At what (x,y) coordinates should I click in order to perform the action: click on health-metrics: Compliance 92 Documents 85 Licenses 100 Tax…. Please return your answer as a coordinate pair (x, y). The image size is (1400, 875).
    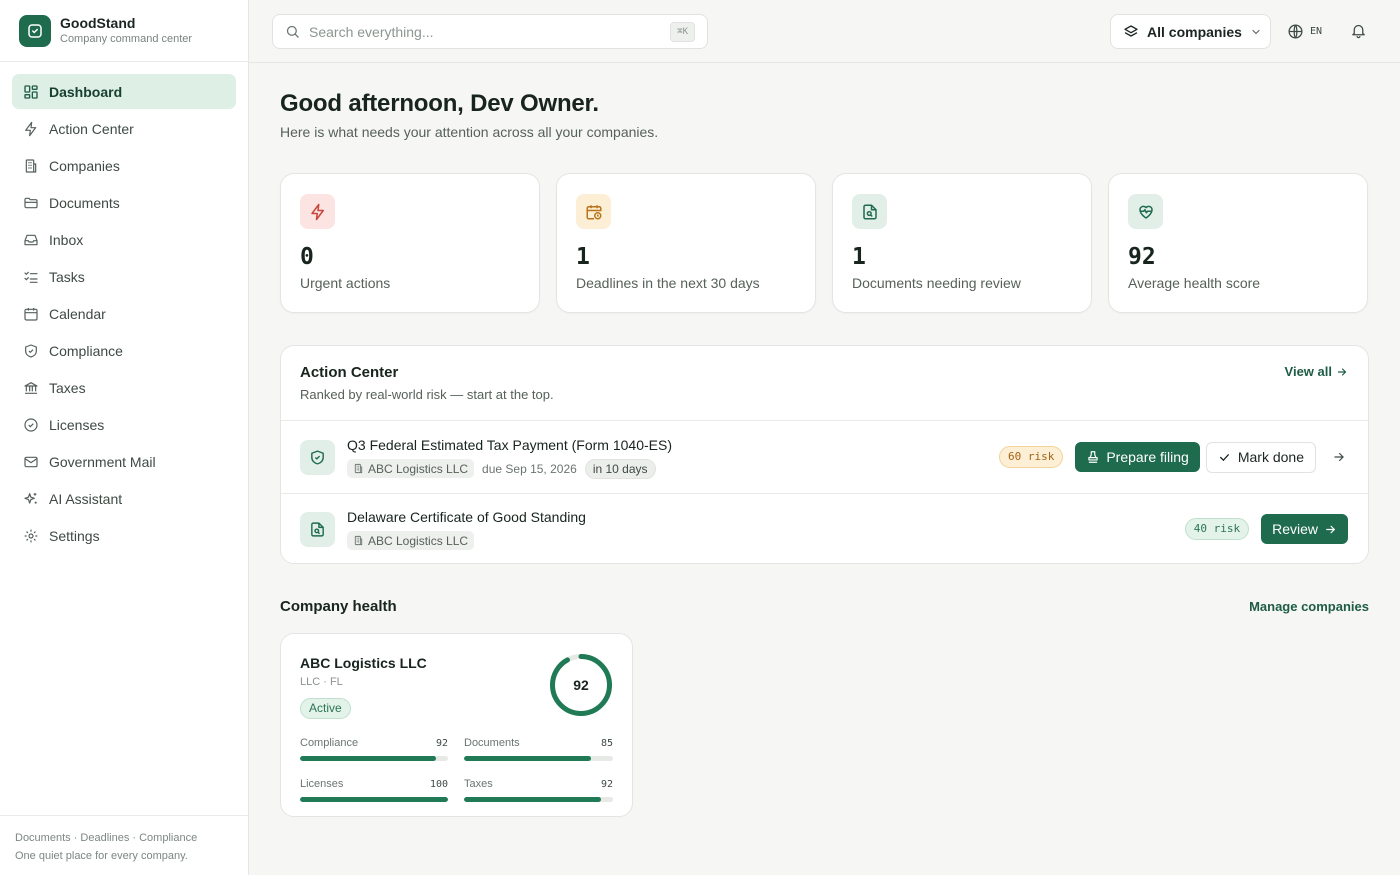
    Looking at the image, I should click on (456, 769).